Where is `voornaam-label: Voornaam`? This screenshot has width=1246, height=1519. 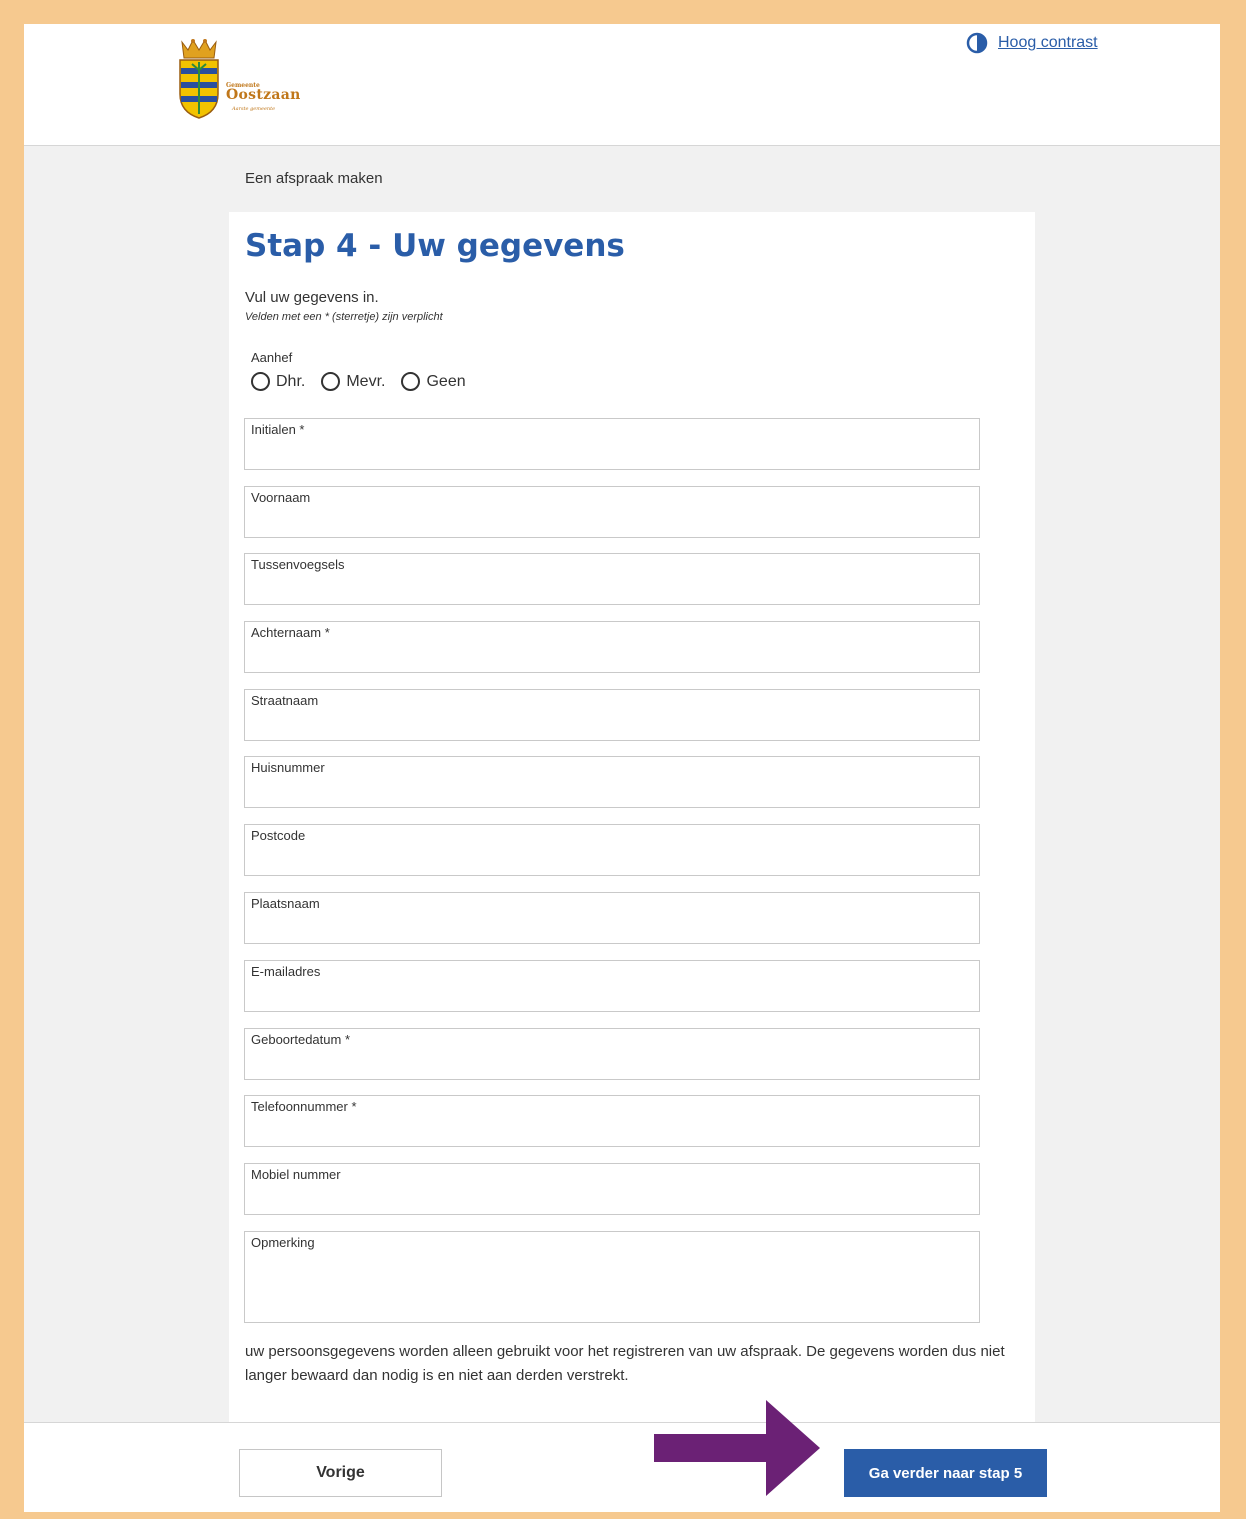
voornaam-label: Voornaam is located at coordinates (281, 497).